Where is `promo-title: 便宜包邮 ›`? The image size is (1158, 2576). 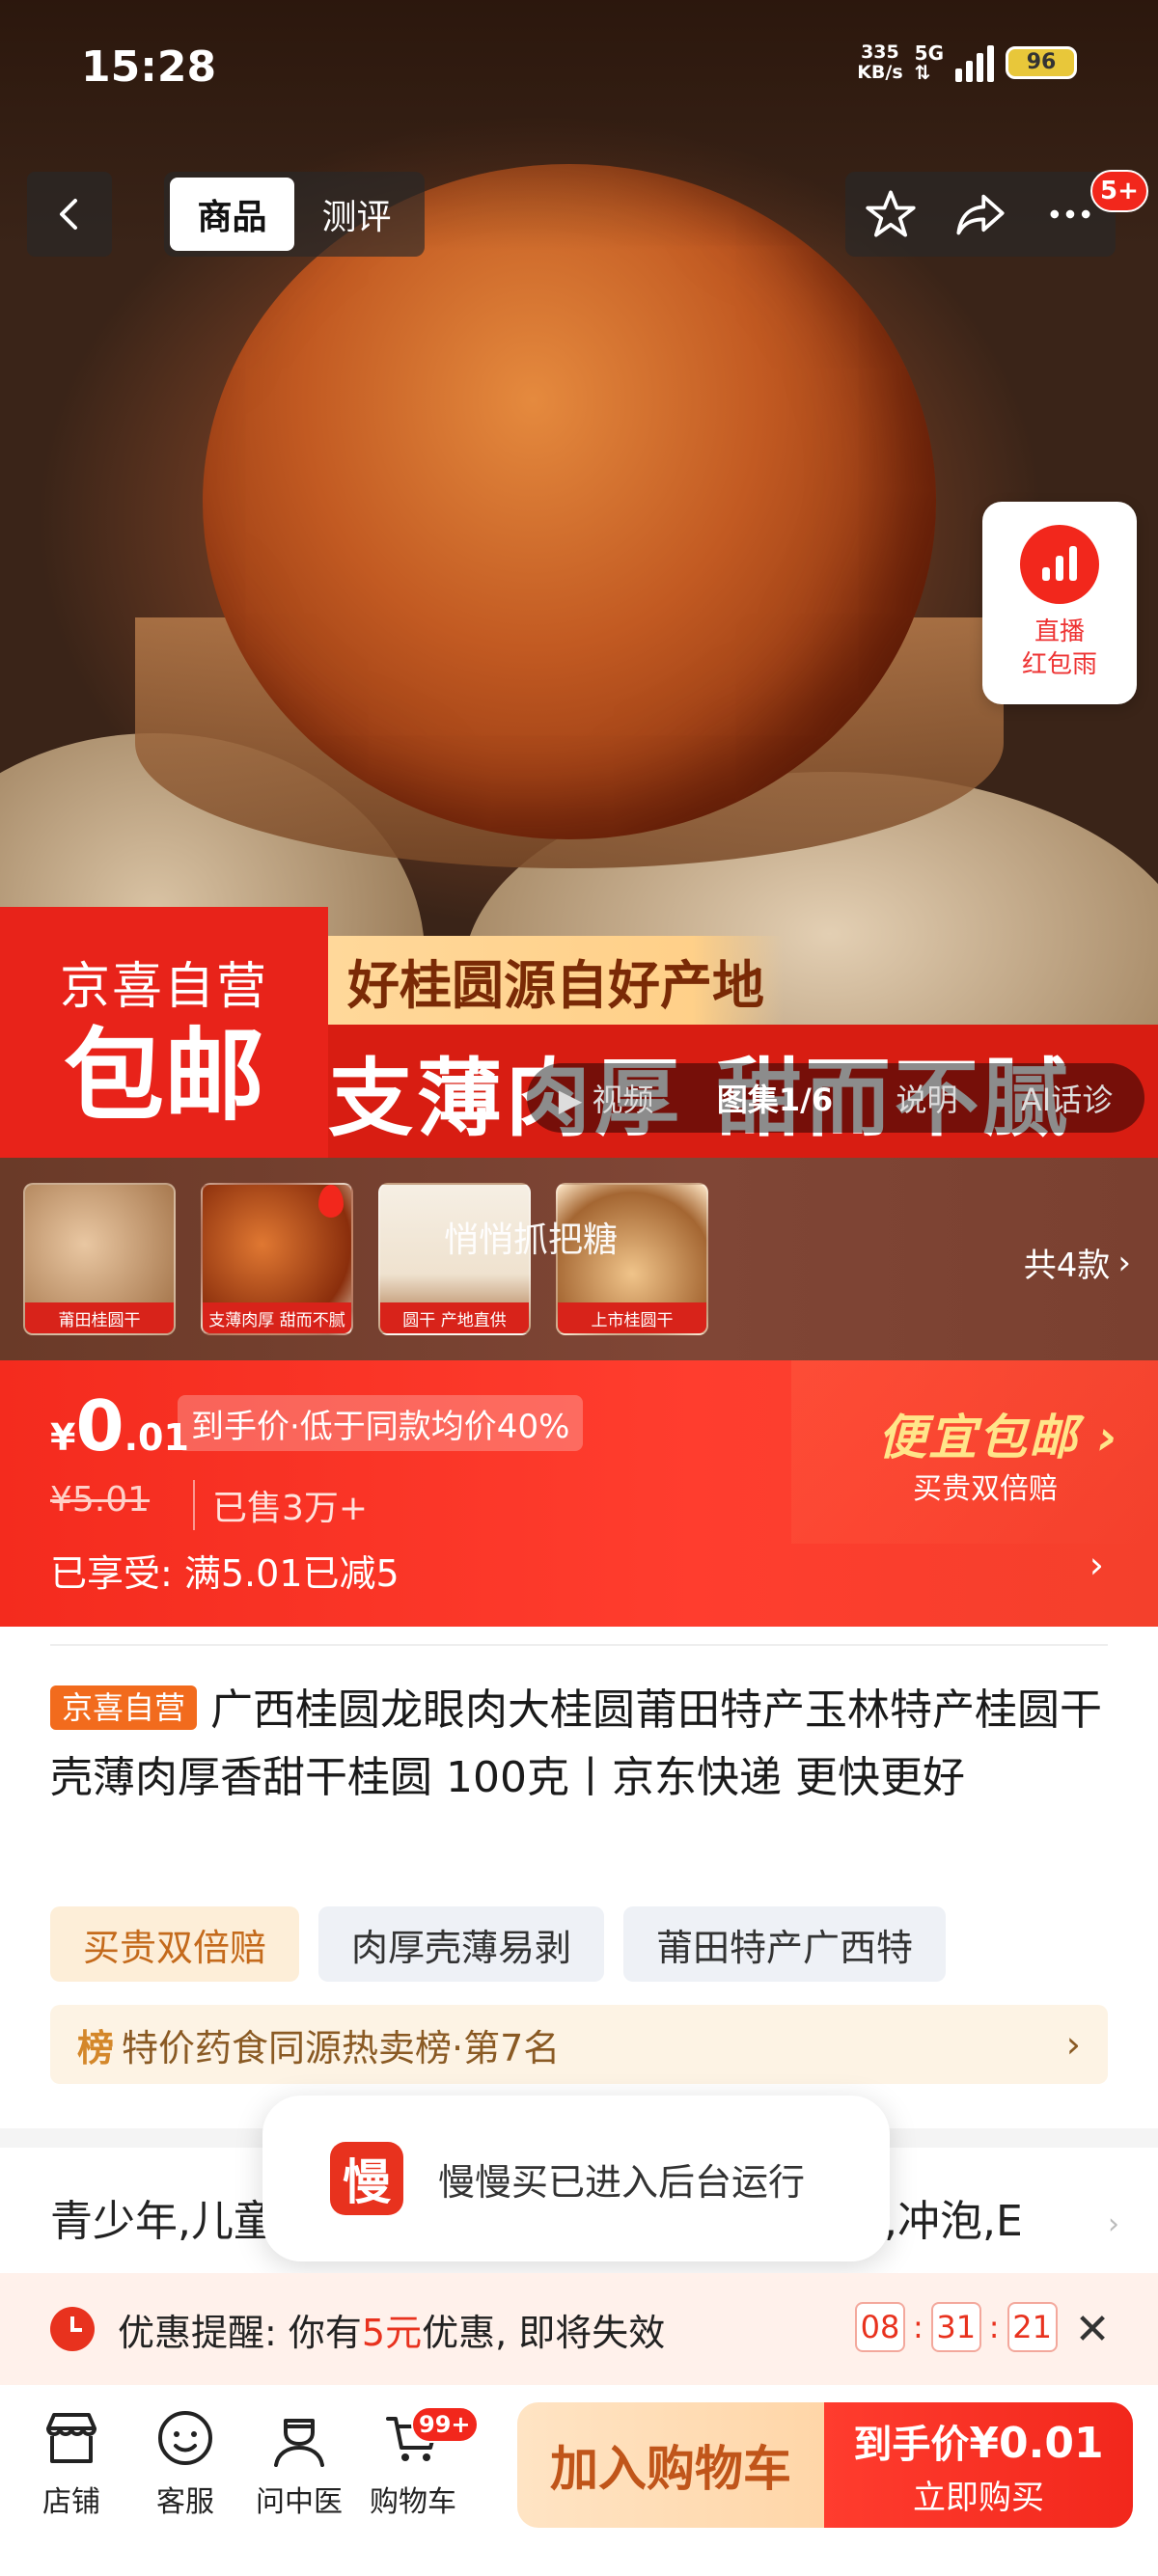
promo-title: 便宜包邮 › is located at coordinates (998, 1434).